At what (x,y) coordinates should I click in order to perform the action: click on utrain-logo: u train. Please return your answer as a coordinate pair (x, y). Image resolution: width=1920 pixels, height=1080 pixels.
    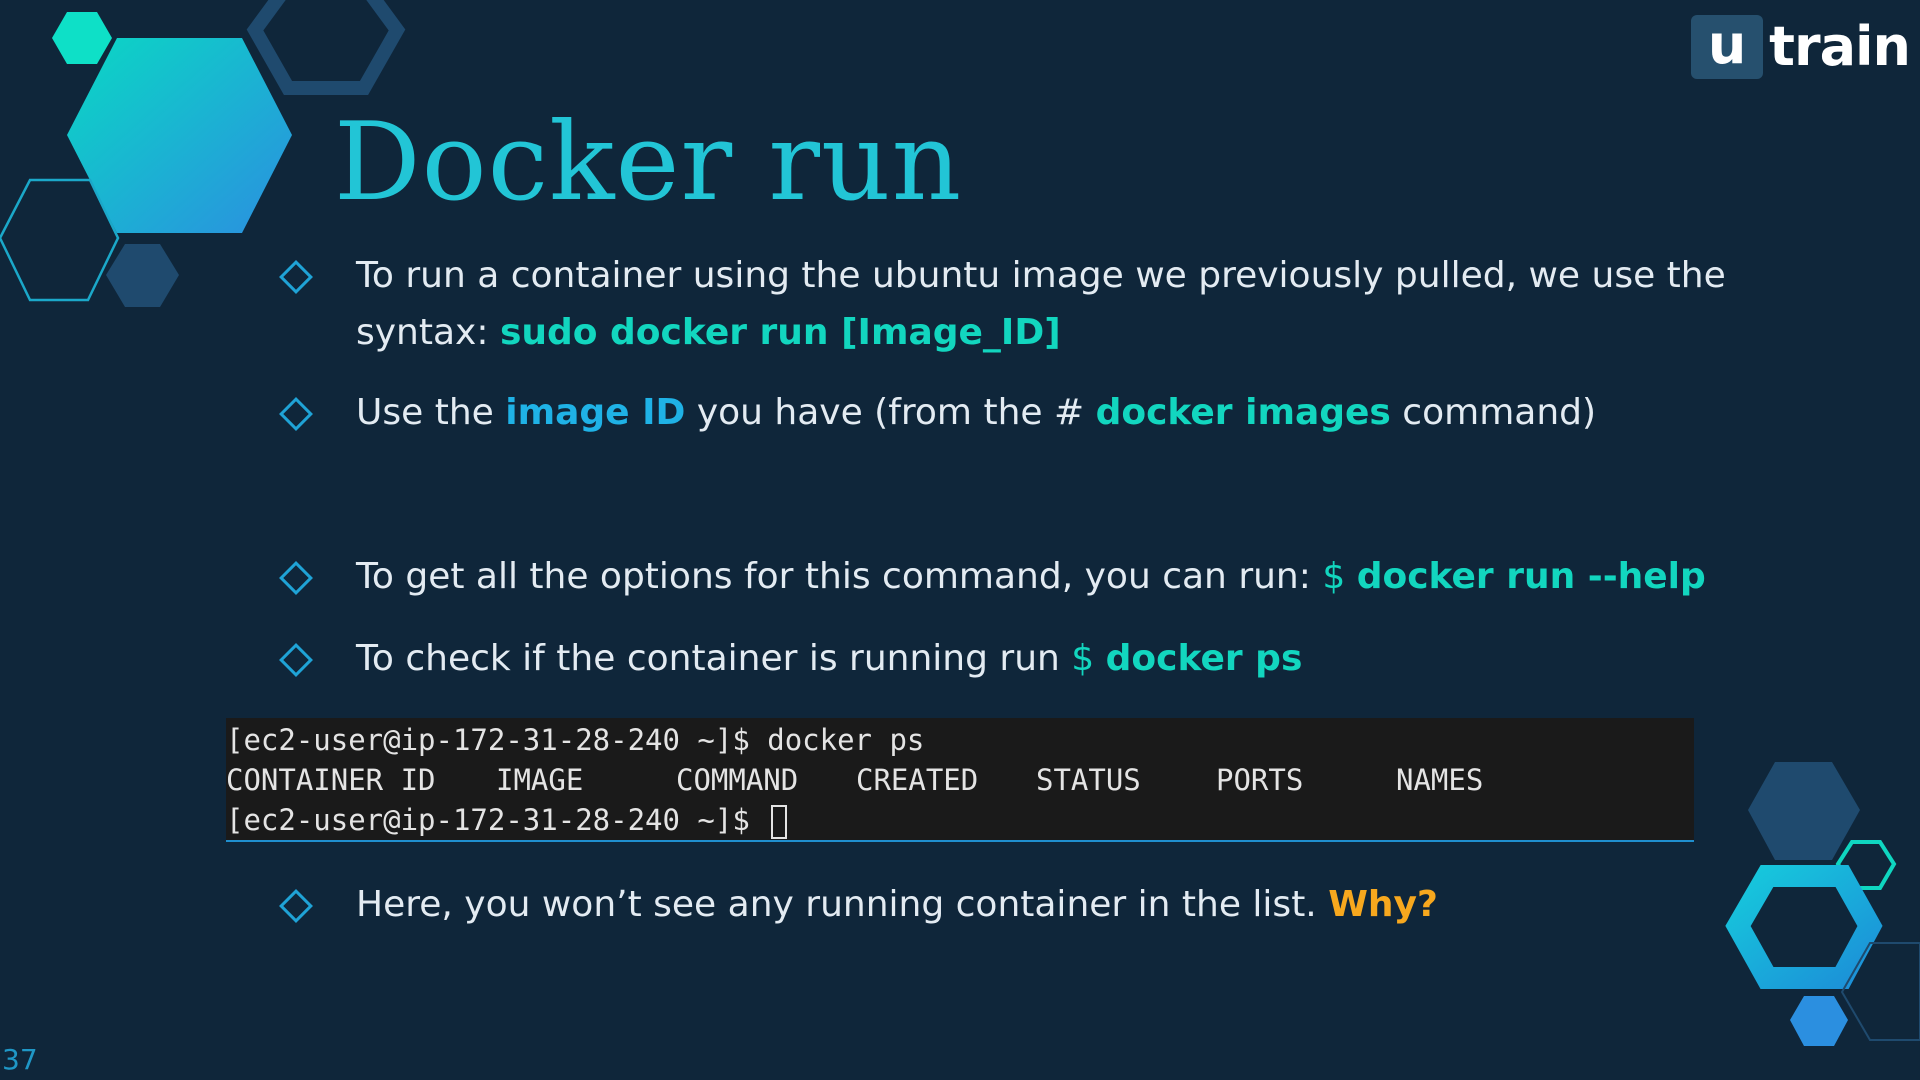
    Looking at the image, I should click on (1801, 47).